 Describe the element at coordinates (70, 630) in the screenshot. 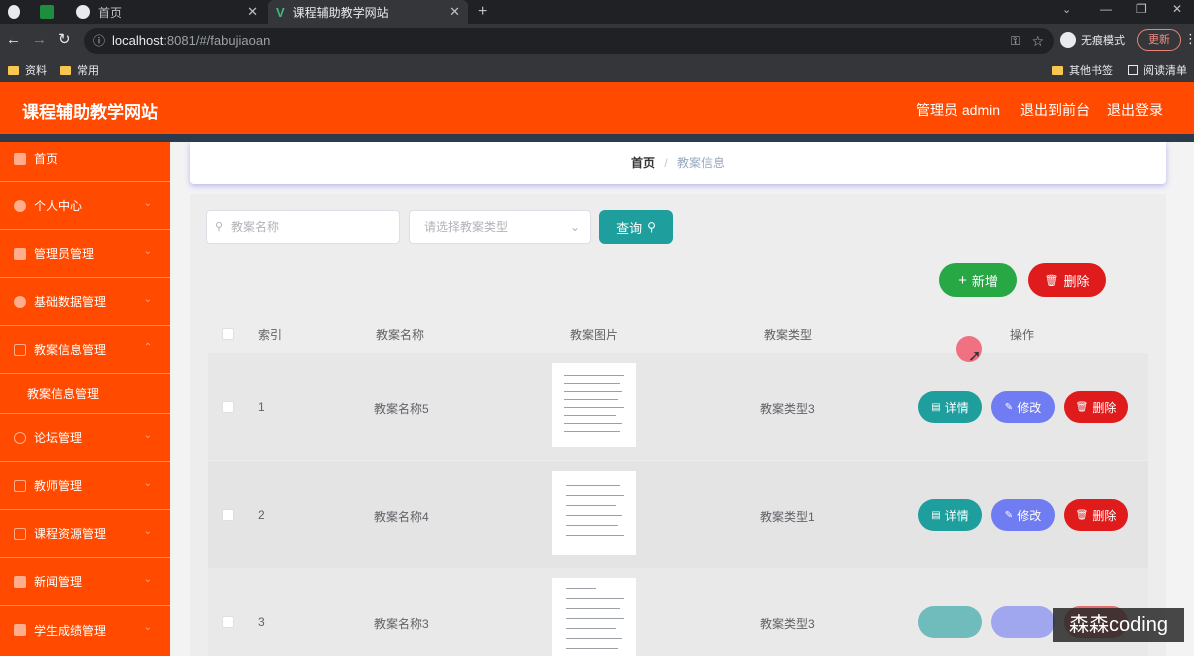

I see `sidebar-item-label: 学生成绩管理` at that location.